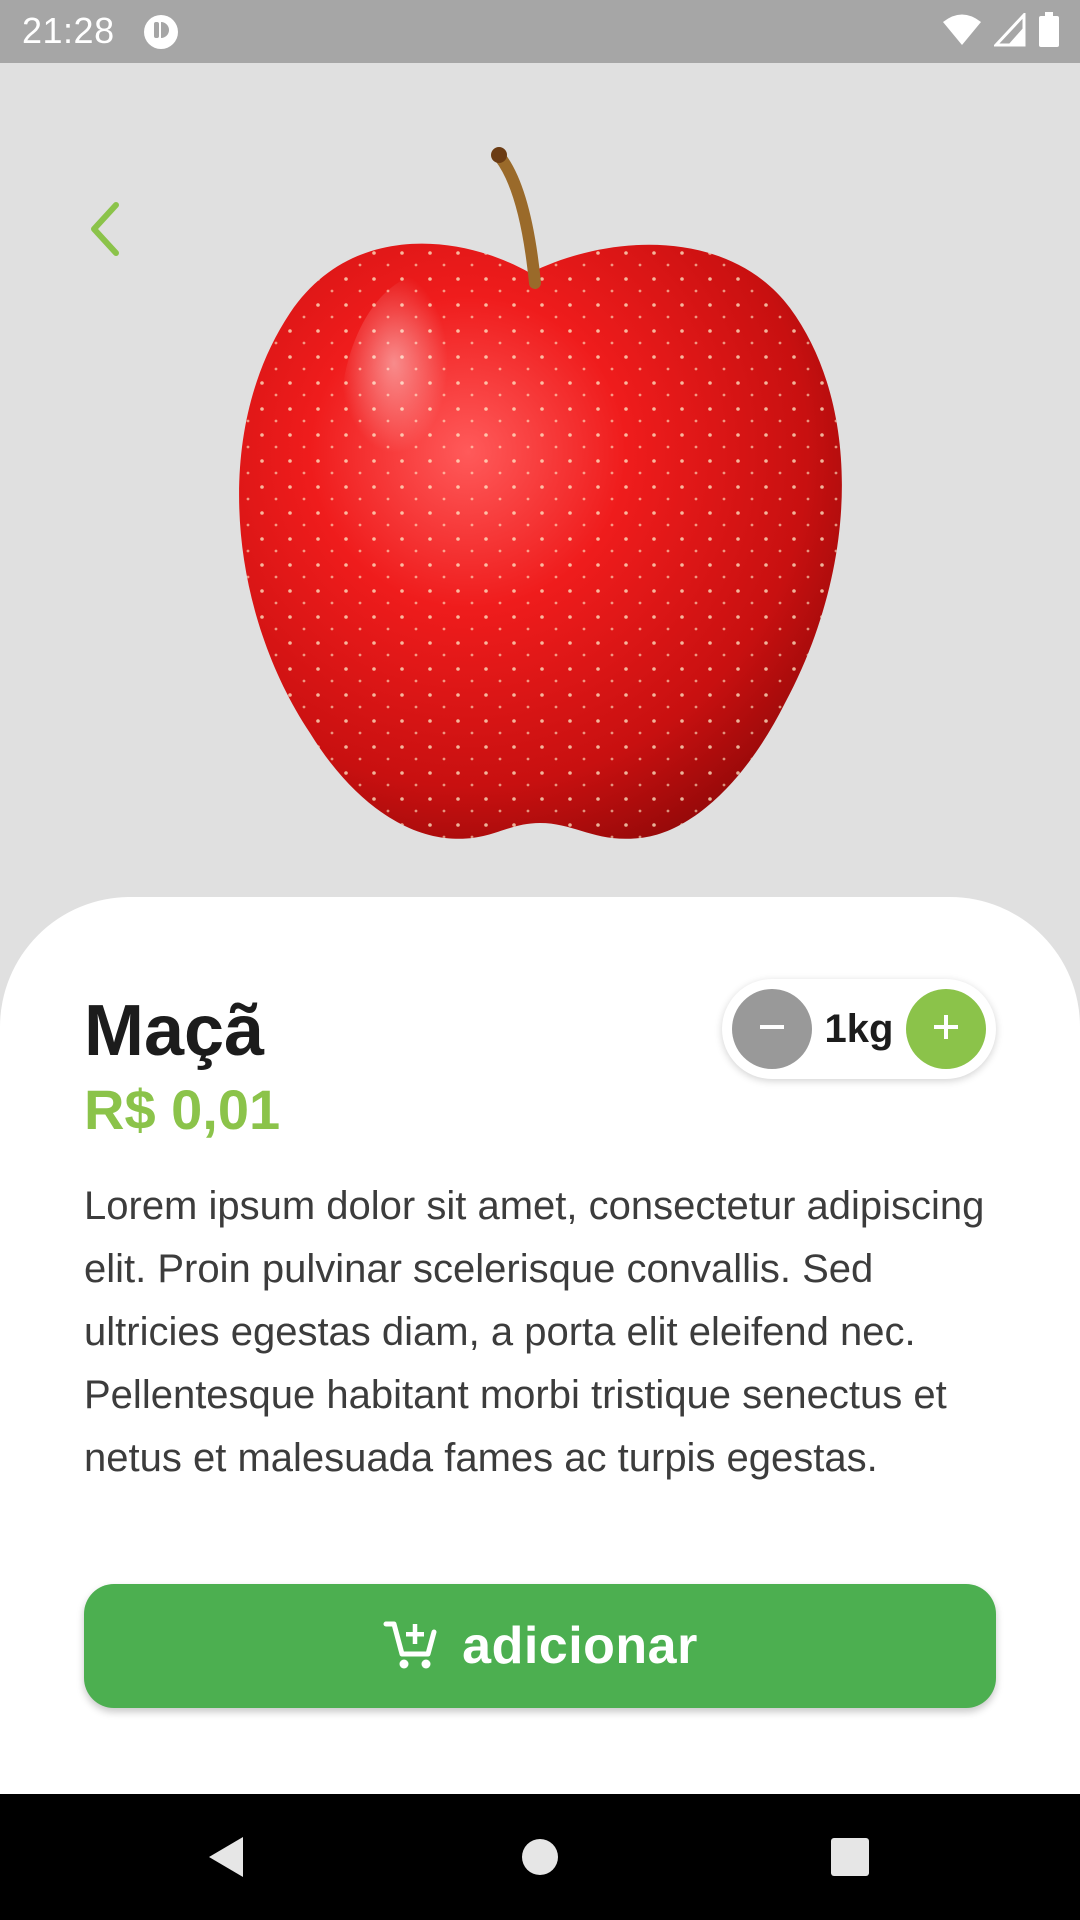 The image size is (1080, 1920). What do you see at coordinates (68, 30) in the screenshot?
I see `status-time: 21:28` at bounding box center [68, 30].